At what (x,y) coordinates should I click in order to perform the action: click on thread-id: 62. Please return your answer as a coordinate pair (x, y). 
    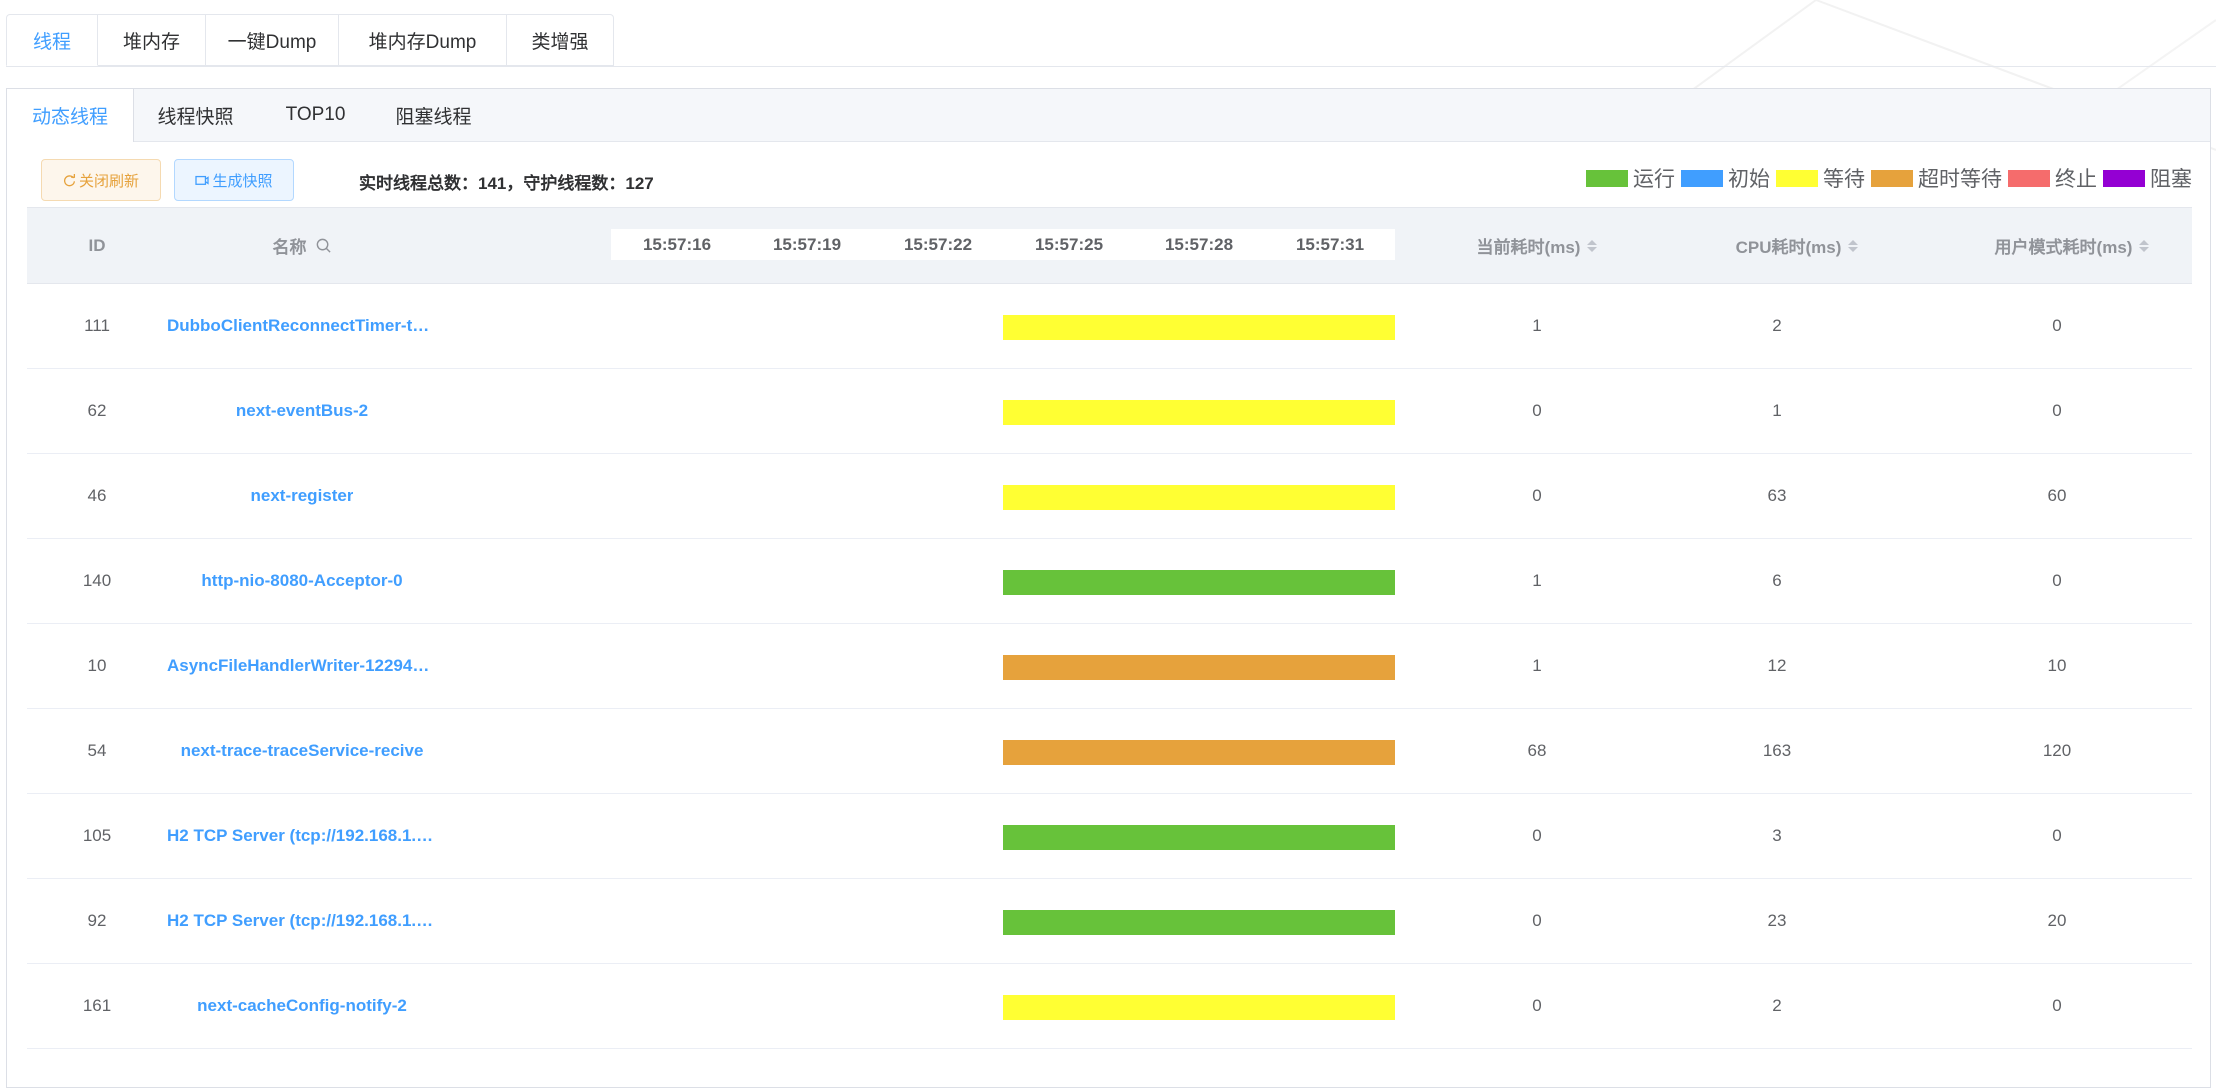
    Looking at the image, I should click on (97, 410).